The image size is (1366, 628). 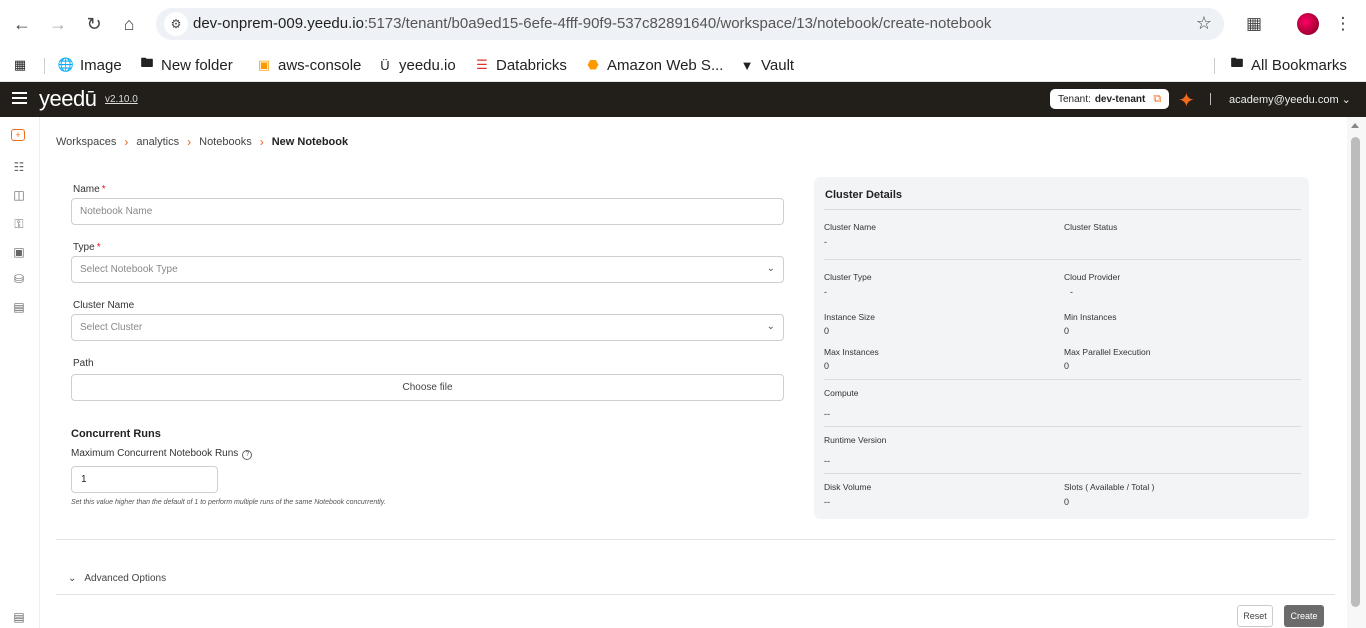 What do you see at coordinates (19, 98) in the screenshot?
I see `hamburger-menu-icon` at bounding box center [19, 98].